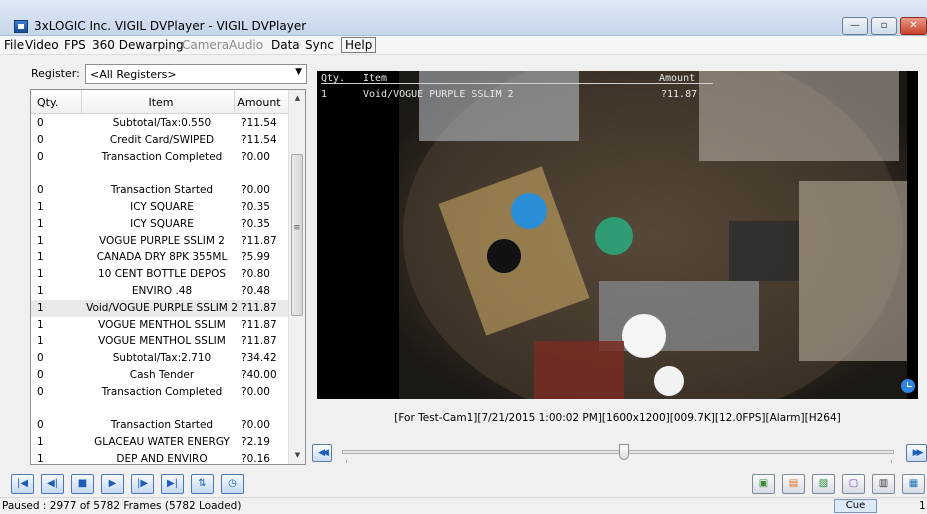 The height and width of the screenshot is (514, 927). I want to click on stop-icon: ■, so click(82, 483).